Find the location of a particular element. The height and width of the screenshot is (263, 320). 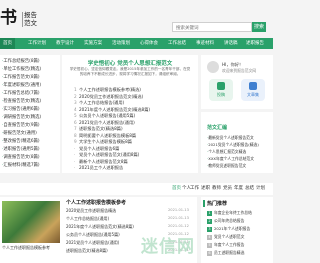

list-item: ·个人思想汇报范文精选 is located at coordinates (226, 152).